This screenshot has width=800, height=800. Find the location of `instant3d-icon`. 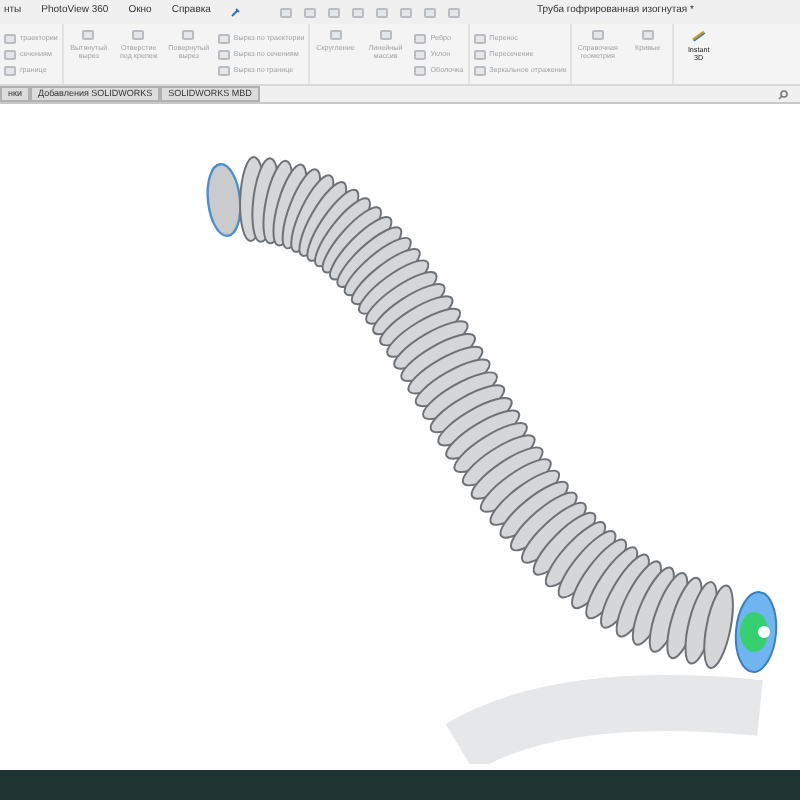

instant3d-icon is located at coordinates (698, 36).